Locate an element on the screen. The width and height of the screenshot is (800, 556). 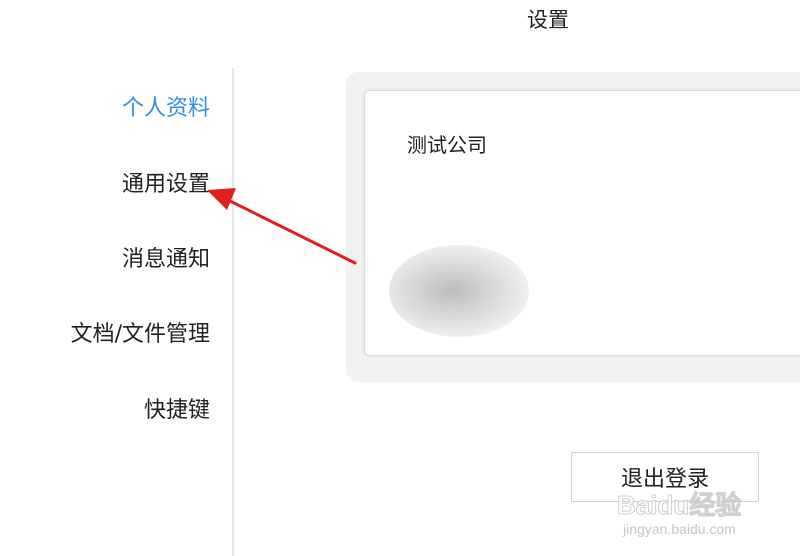
page-title: 设置 is located at coordinates (548, 20).